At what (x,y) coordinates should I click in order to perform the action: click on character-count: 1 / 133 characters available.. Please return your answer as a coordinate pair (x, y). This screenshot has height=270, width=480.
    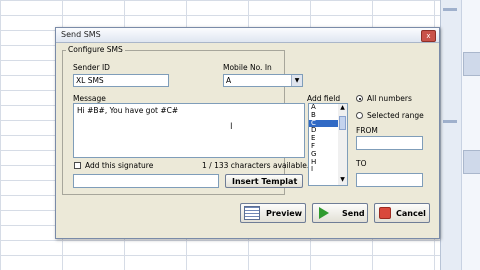
    Looking at the image, I should click on (256, 165).